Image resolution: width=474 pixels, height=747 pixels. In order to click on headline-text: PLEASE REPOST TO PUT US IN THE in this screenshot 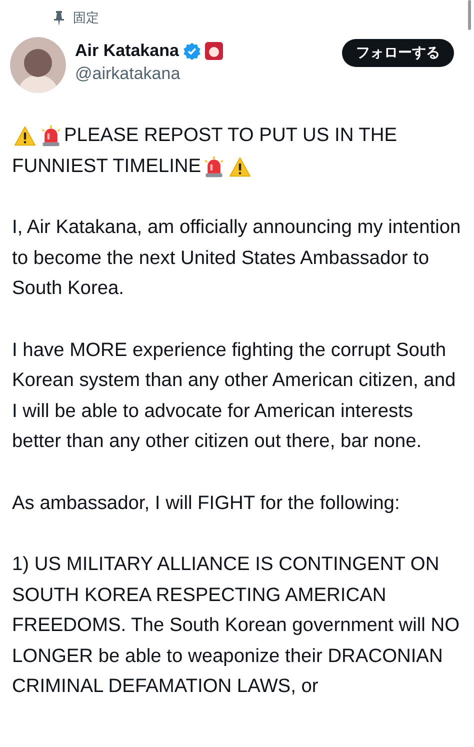, I will do `click(231, 136)`.